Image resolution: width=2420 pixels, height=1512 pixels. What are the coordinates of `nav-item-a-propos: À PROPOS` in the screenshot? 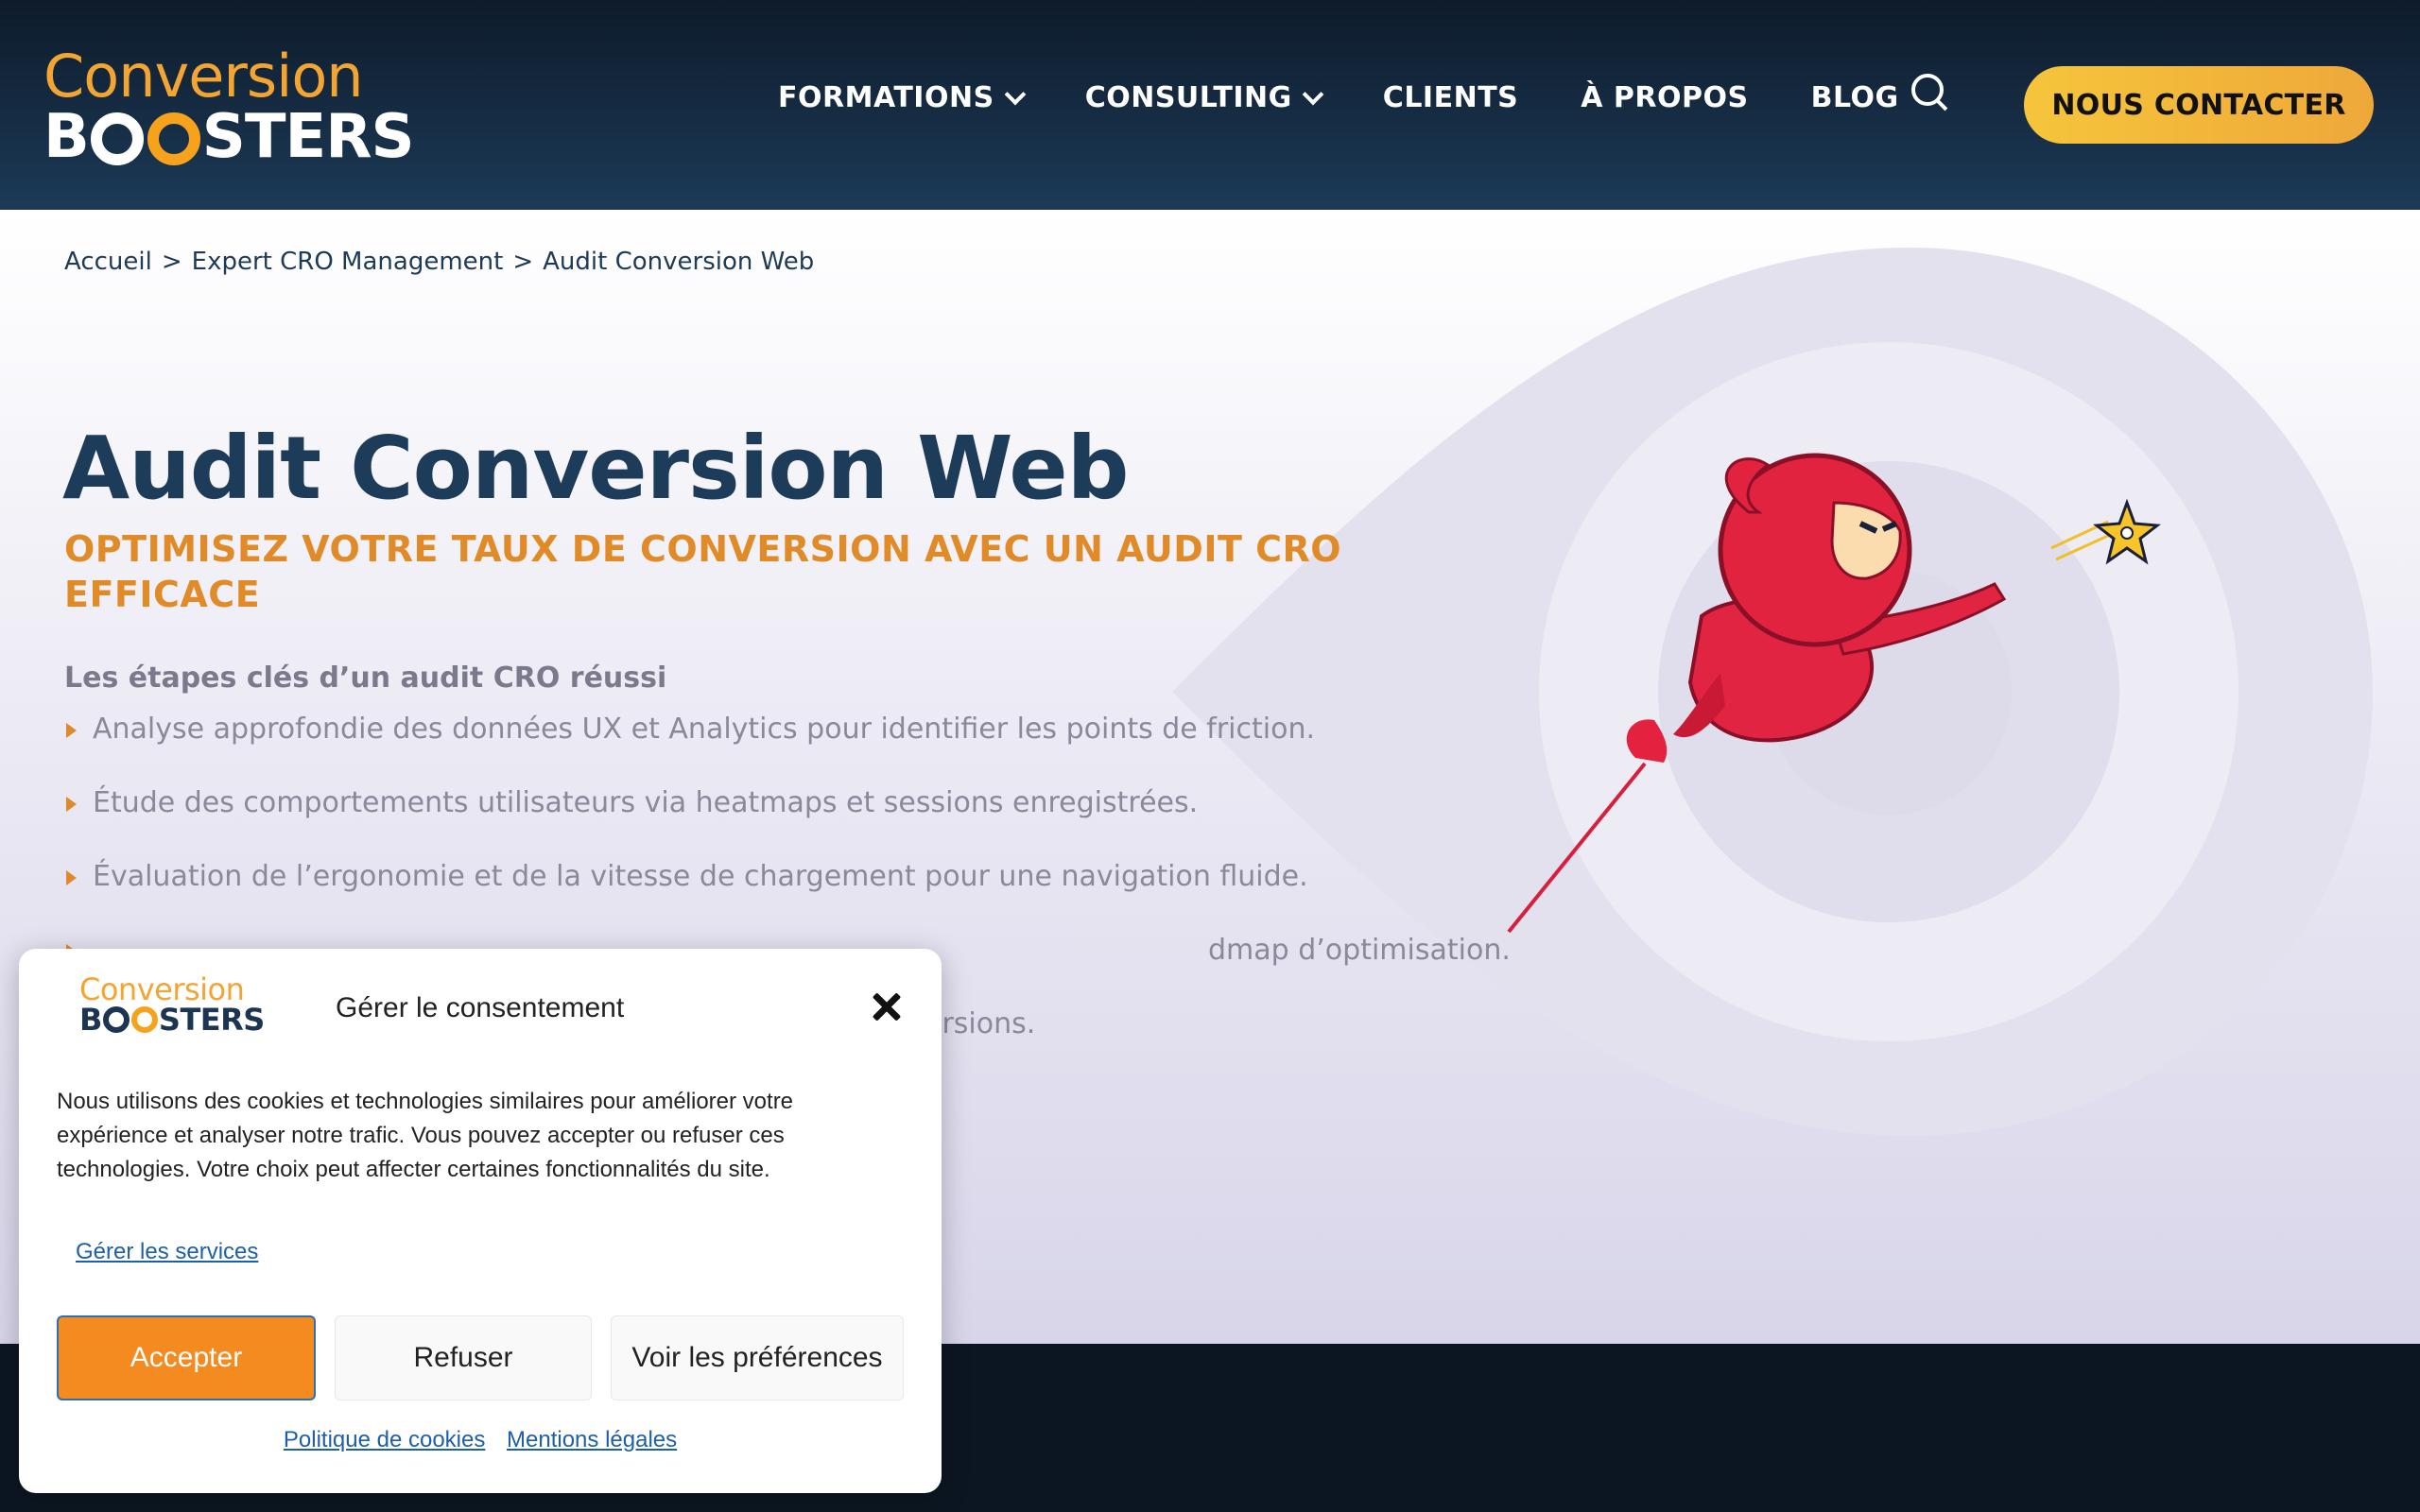 It's located at (1665, 97).